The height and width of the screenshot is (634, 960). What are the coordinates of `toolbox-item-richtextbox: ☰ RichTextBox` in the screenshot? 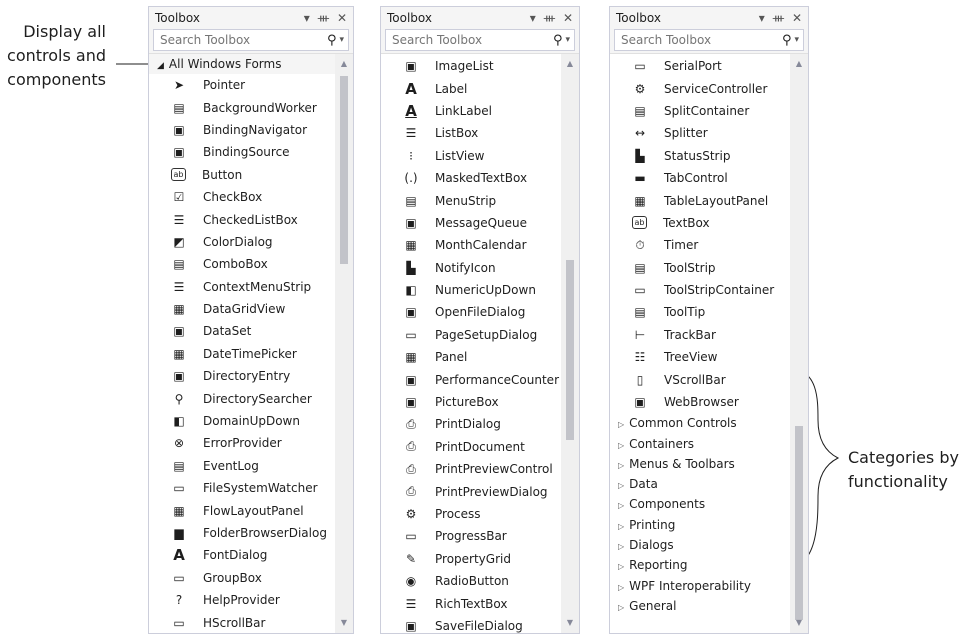 It's located at (471, 603).